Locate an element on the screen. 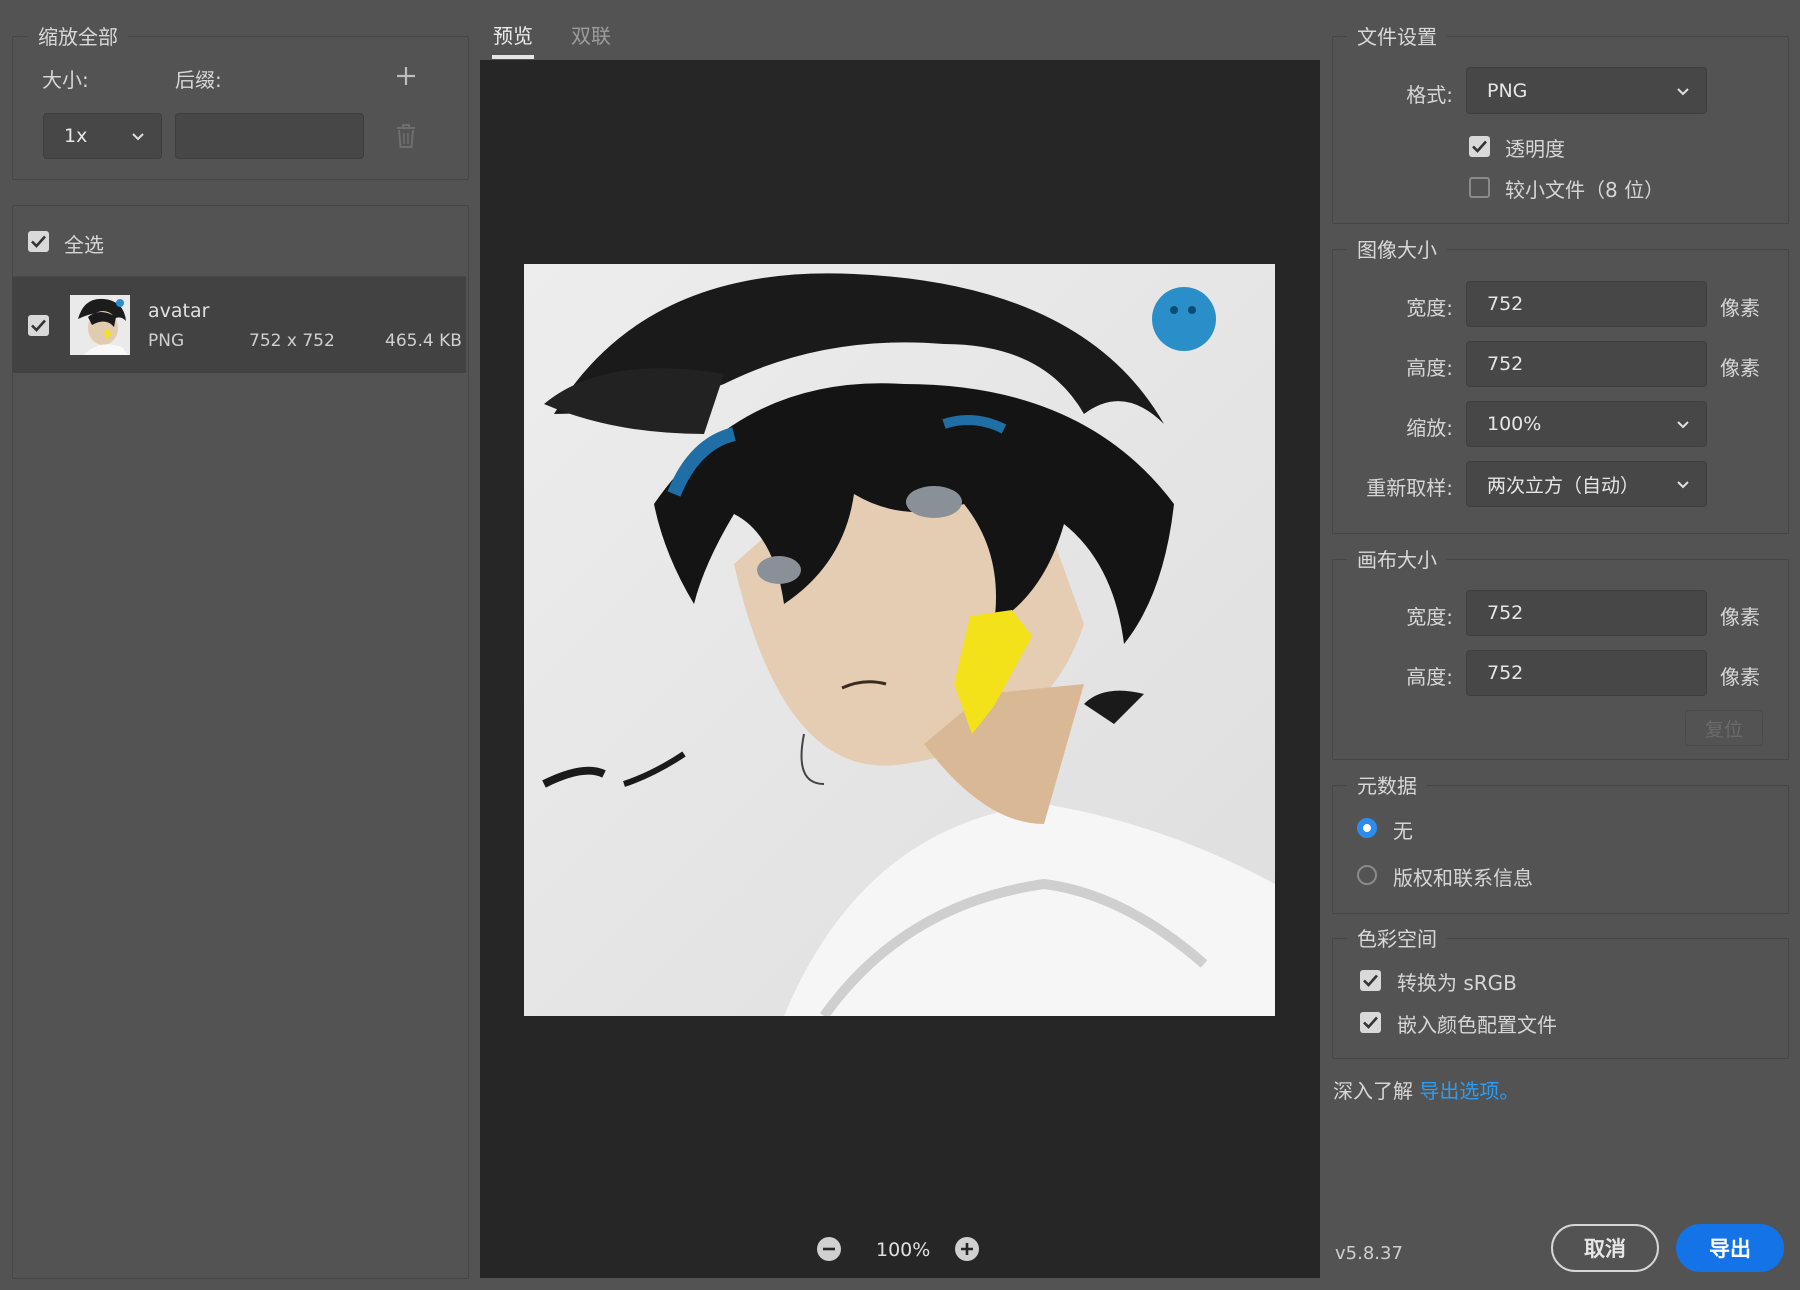 This screenshot has width=1800, height=1290. canvas-height-value: 752 is located at coordinates (1505, 673).